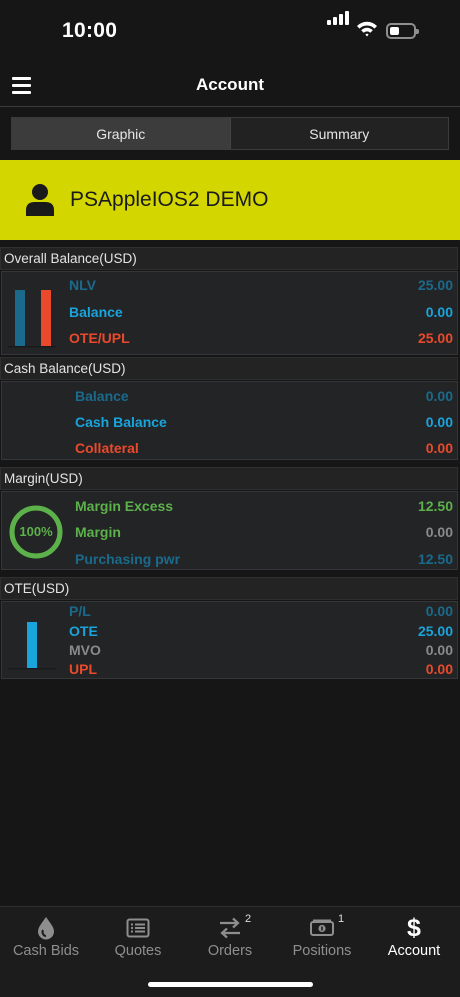 This screenshot has width=460, height=997. What do you see at coordinates (322, 928) in the screenshot?
I see `money-icon` at bounding box center [322, 928].